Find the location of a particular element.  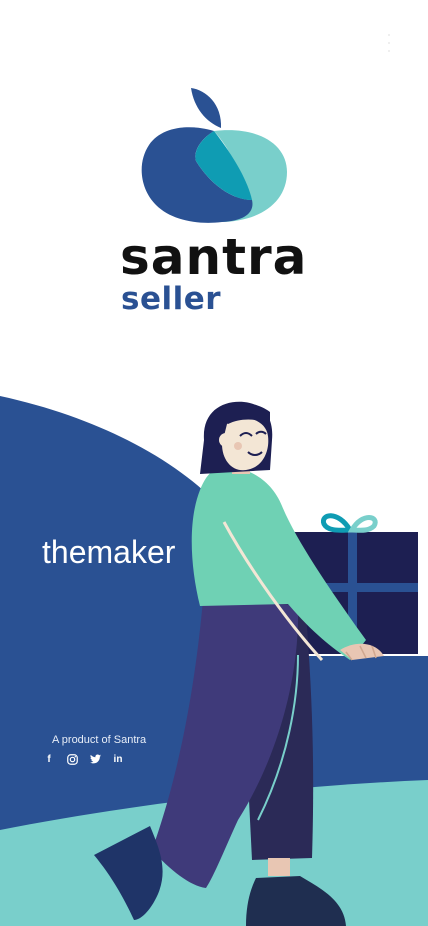

instagram-icon is located at coordinates (72, 759).